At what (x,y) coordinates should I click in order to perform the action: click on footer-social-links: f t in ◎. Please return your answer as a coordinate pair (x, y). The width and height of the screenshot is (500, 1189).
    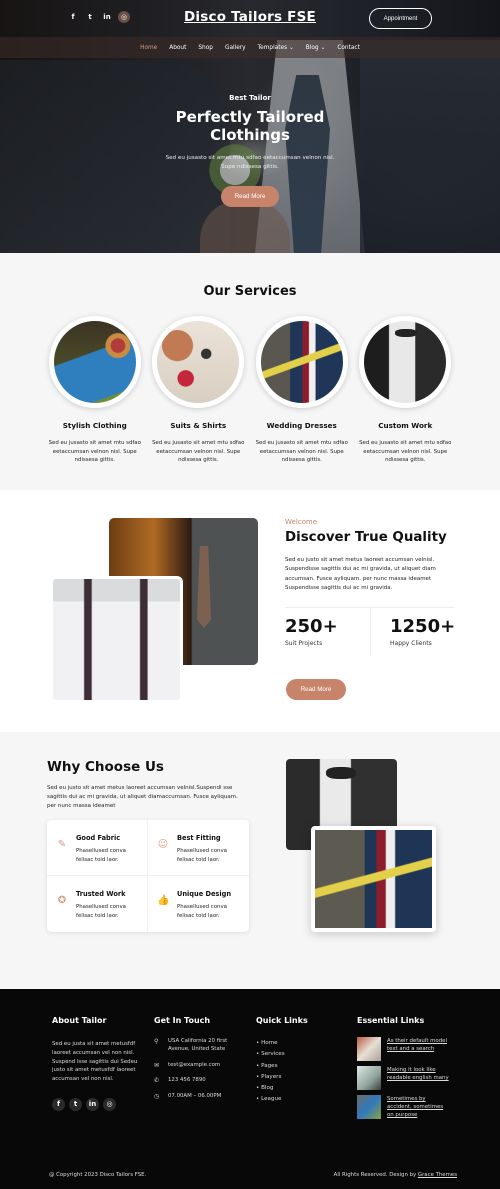
    Looking at the image, I should click on (97, 1104).